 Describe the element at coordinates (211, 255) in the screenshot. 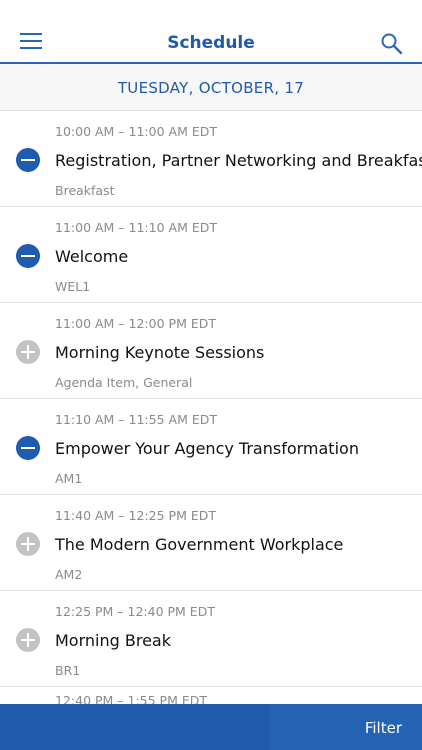

I see `session-item: 11:00 AM – 11:10 AM EDT Welcome WEL1` at that location.